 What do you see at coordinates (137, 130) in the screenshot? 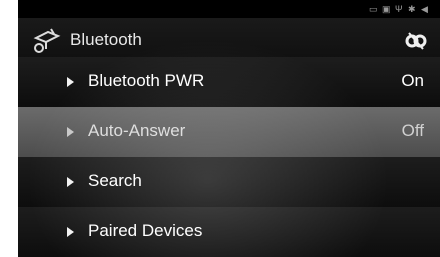
I see `menu-item-label: Auto-Answer` at bounding box center [137, 130].